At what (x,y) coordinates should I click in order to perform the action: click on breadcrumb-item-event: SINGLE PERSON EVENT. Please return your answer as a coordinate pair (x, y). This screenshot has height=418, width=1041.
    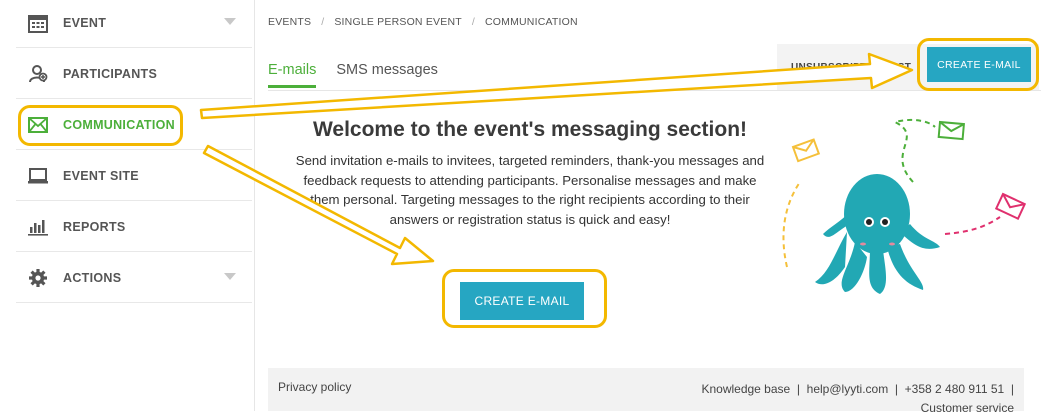
    Looking at the image, I should click on (398, 22).